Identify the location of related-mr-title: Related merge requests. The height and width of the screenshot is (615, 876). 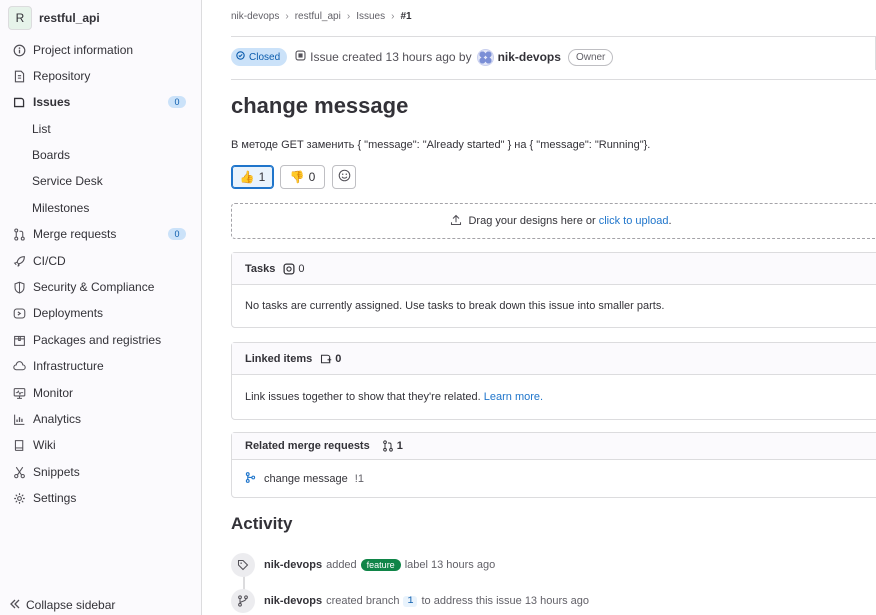
(307, 446).